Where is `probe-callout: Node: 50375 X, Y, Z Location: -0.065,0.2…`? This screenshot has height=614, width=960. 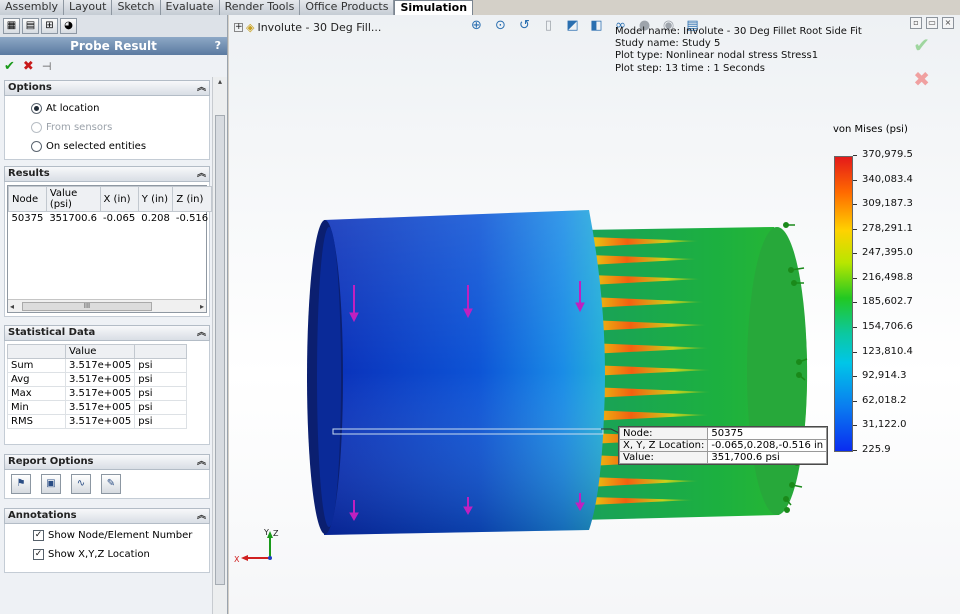
probe-callout: Node: 50375 X, Y, Z Location: -0.065,0.2… is located at coordinates (723, 445).